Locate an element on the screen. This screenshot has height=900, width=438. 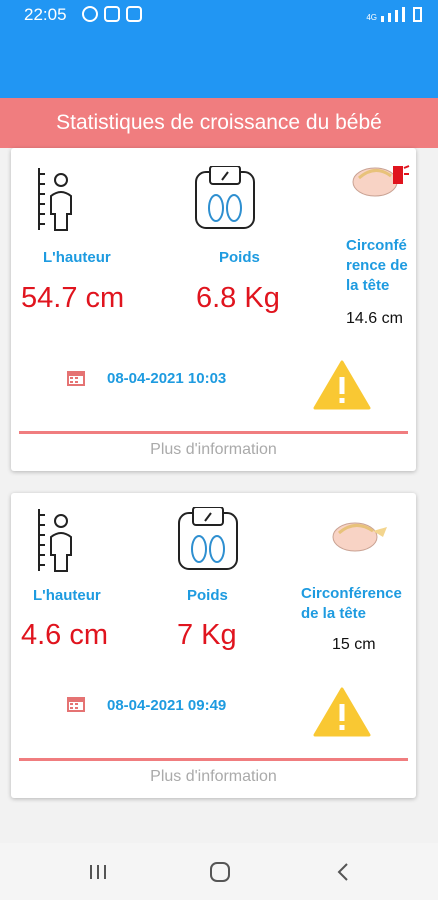
height-value: 4.6 cm is located at coordinates (65, 635).